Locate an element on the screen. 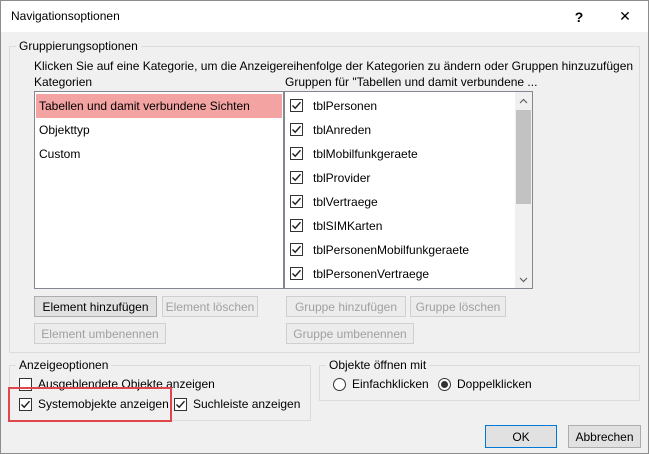 This screenshot has height=454, width=649. group-item: tblPersonenMobilfunkgeraete is located at coordinates (400, 250).